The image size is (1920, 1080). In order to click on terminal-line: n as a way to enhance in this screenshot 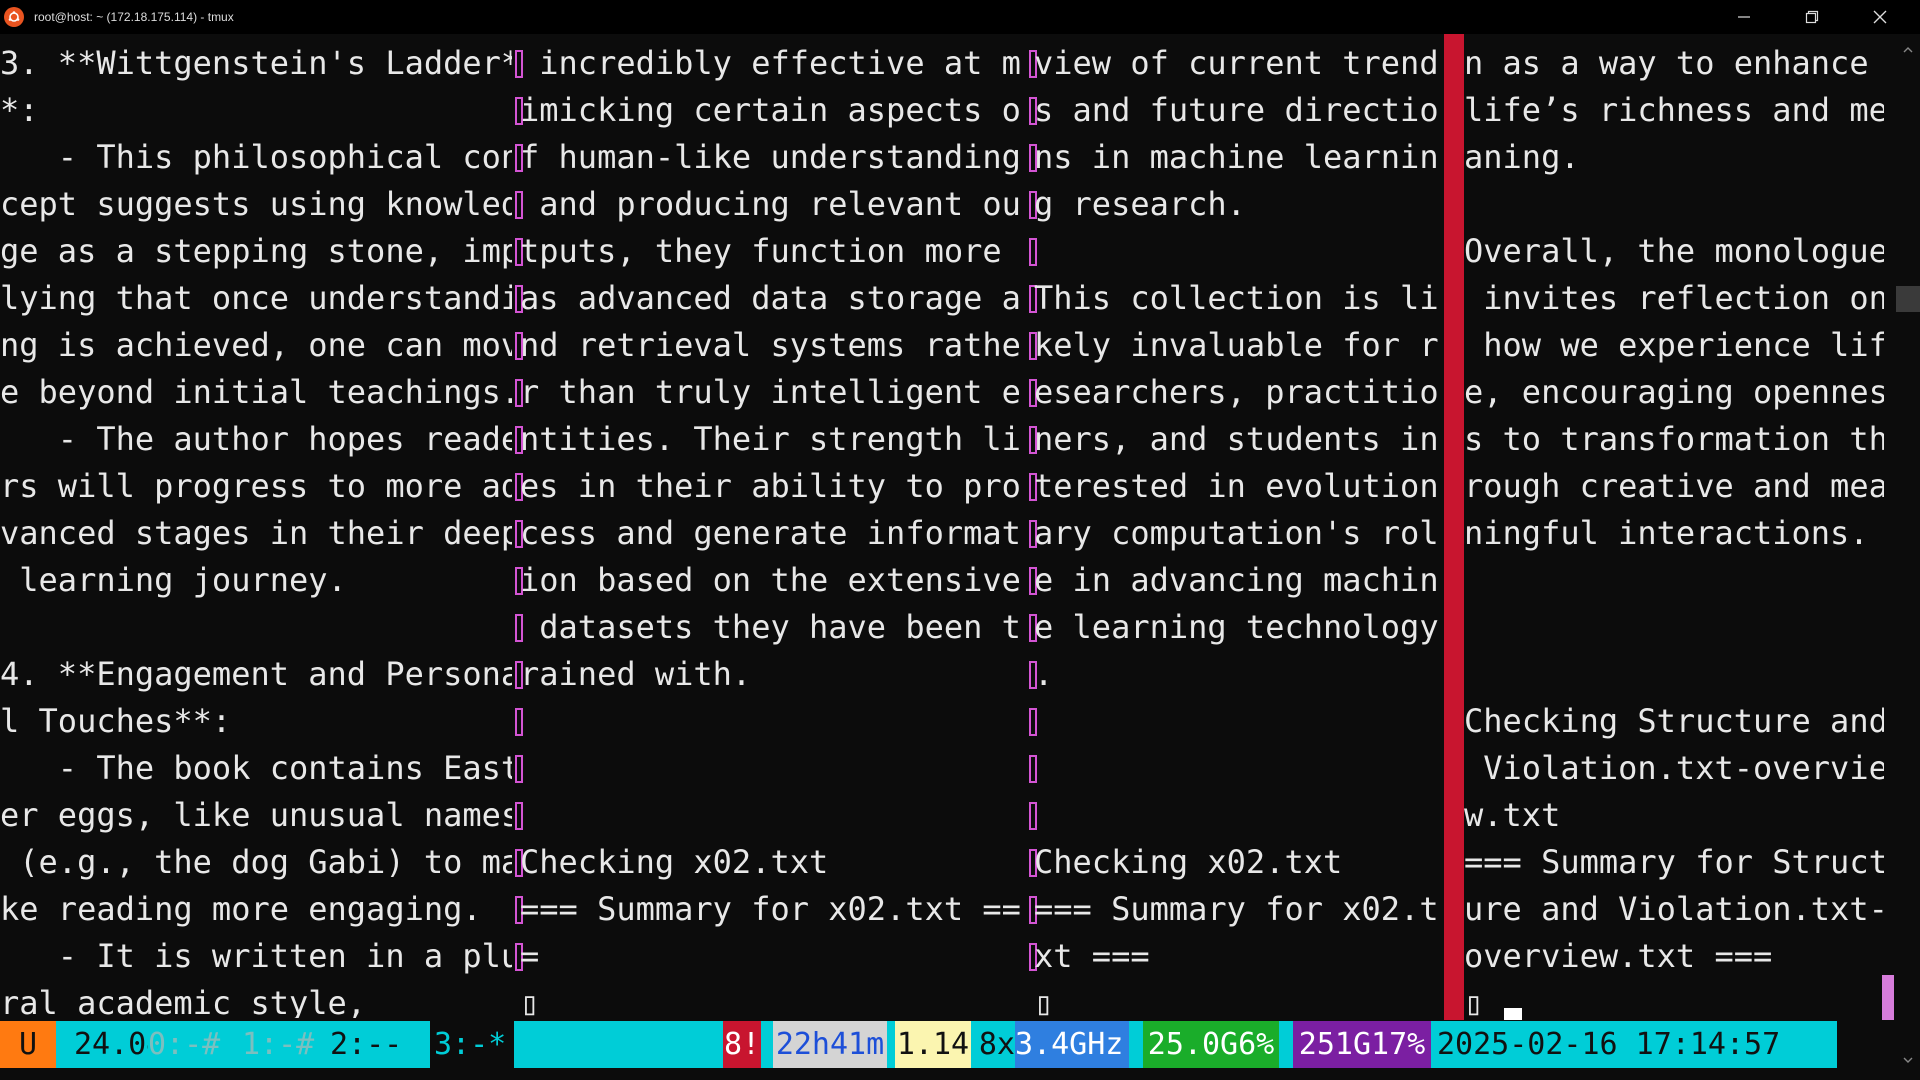, I will do `click(1666, 63)`.